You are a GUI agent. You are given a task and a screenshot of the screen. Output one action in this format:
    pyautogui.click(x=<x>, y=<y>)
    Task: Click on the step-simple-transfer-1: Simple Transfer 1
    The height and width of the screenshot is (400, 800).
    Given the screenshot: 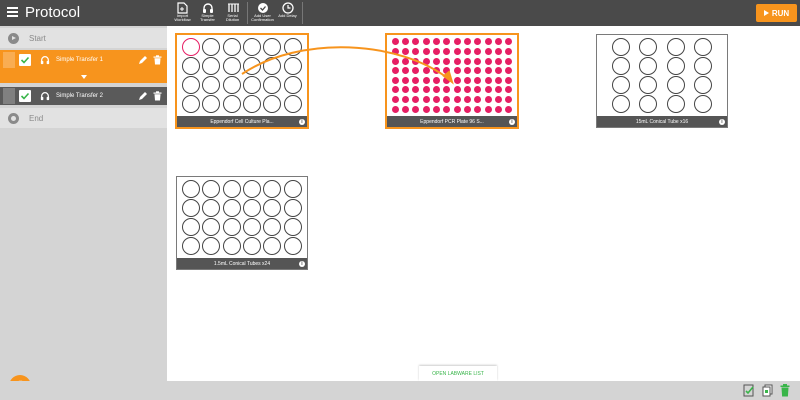 What is the action you would take?
    pyautogui.click(x=83, y=60)
    